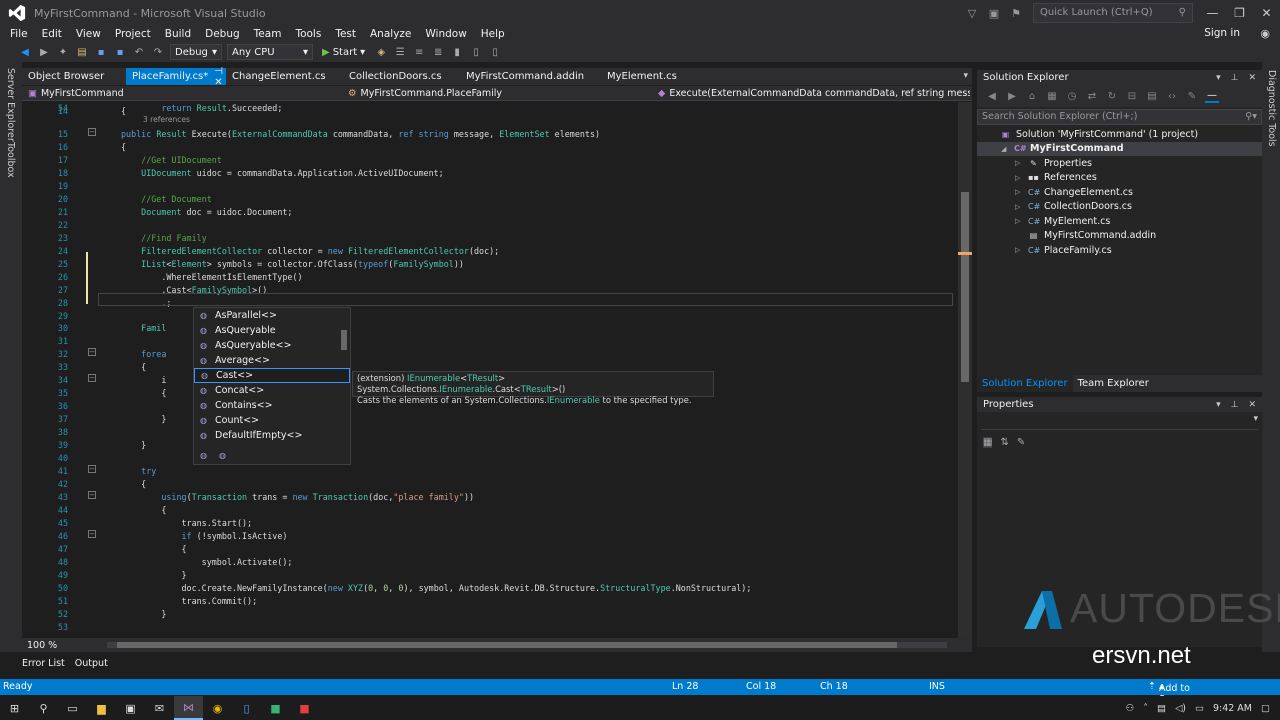 The image size is (1280, 720). Describe the element at coordinates (1119, 117) in the screenshot. I see `solution-explorer-search-input: Search Solution Explorer (Ctrl+;) ⚲▾` at that location.